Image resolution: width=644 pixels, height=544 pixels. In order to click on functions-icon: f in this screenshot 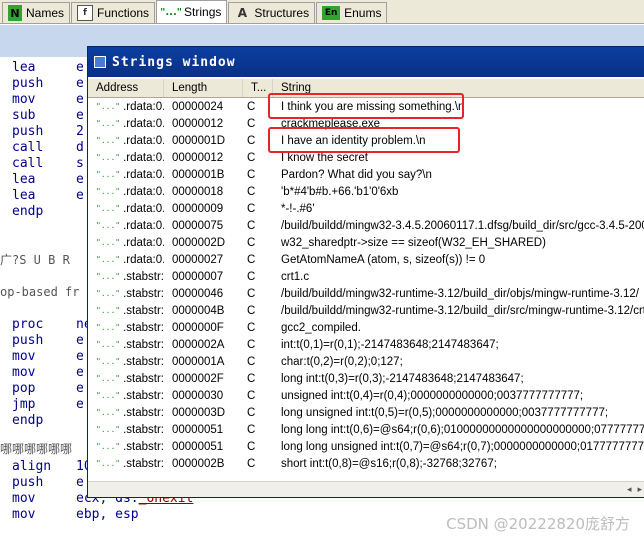, I will do `click(85, 13)`.